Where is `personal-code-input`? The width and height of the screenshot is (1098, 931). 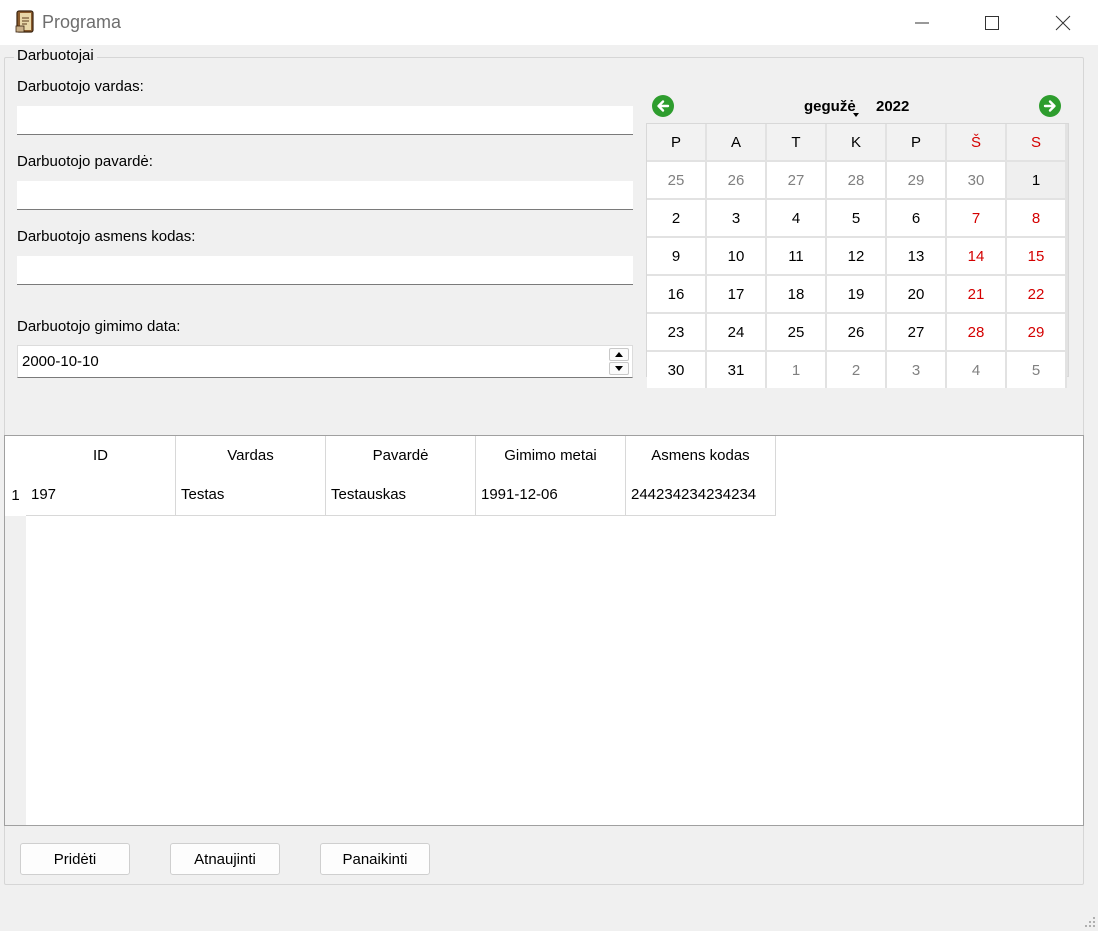
personal-code-input is located at coordinates (325, 270).